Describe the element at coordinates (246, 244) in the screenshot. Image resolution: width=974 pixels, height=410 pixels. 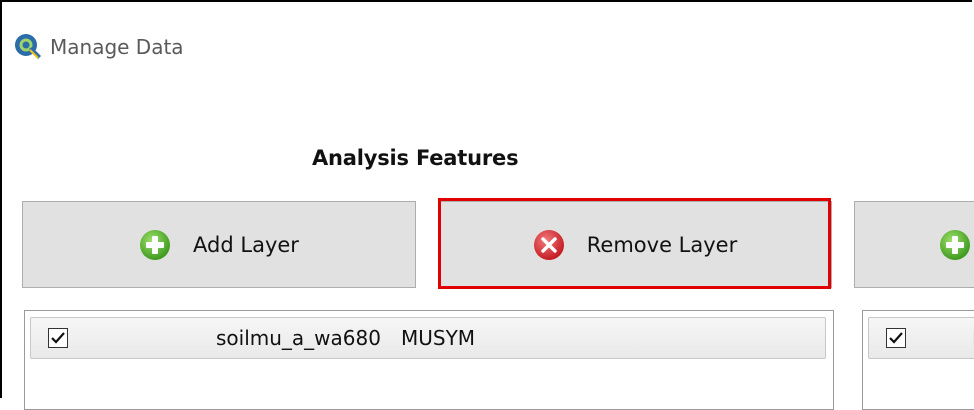
I see `add-layer-label: Add Layer` at that location.